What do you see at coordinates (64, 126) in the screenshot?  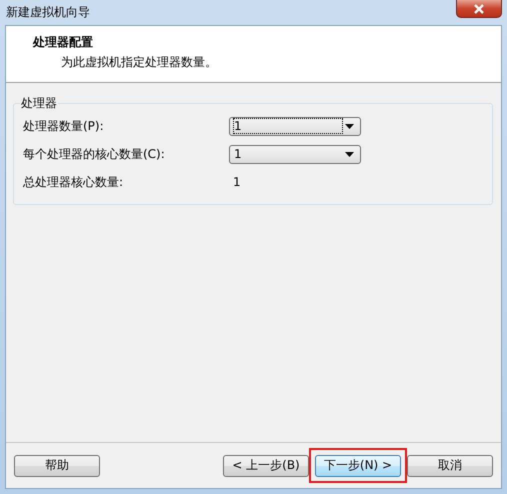 I see `field-label: 处理器数量(P):` at bounding box center [64, 126].